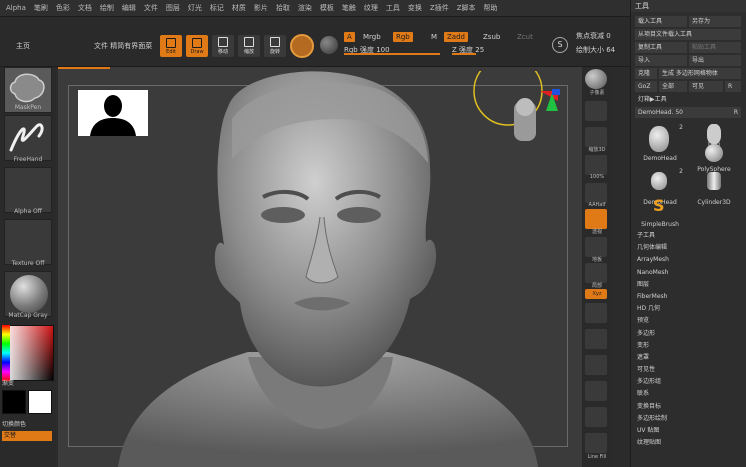  Describe the element at coordinates (688, 99) in the screenshot. I see `lightbox-tools-button: 灯箱▶工具` at that location.